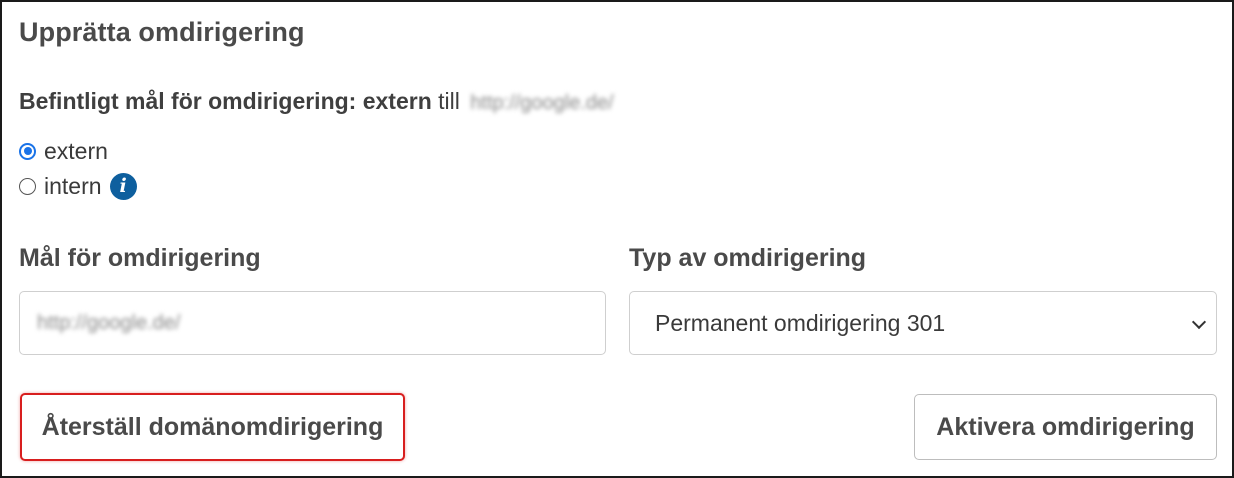 Image resolution: width=1234 pixels, height=478 pixels. Describe the element at coordinates (1065, 427) in the screenshot. I see `activate-redirect-button: Aktivera omdirigering` at that location.